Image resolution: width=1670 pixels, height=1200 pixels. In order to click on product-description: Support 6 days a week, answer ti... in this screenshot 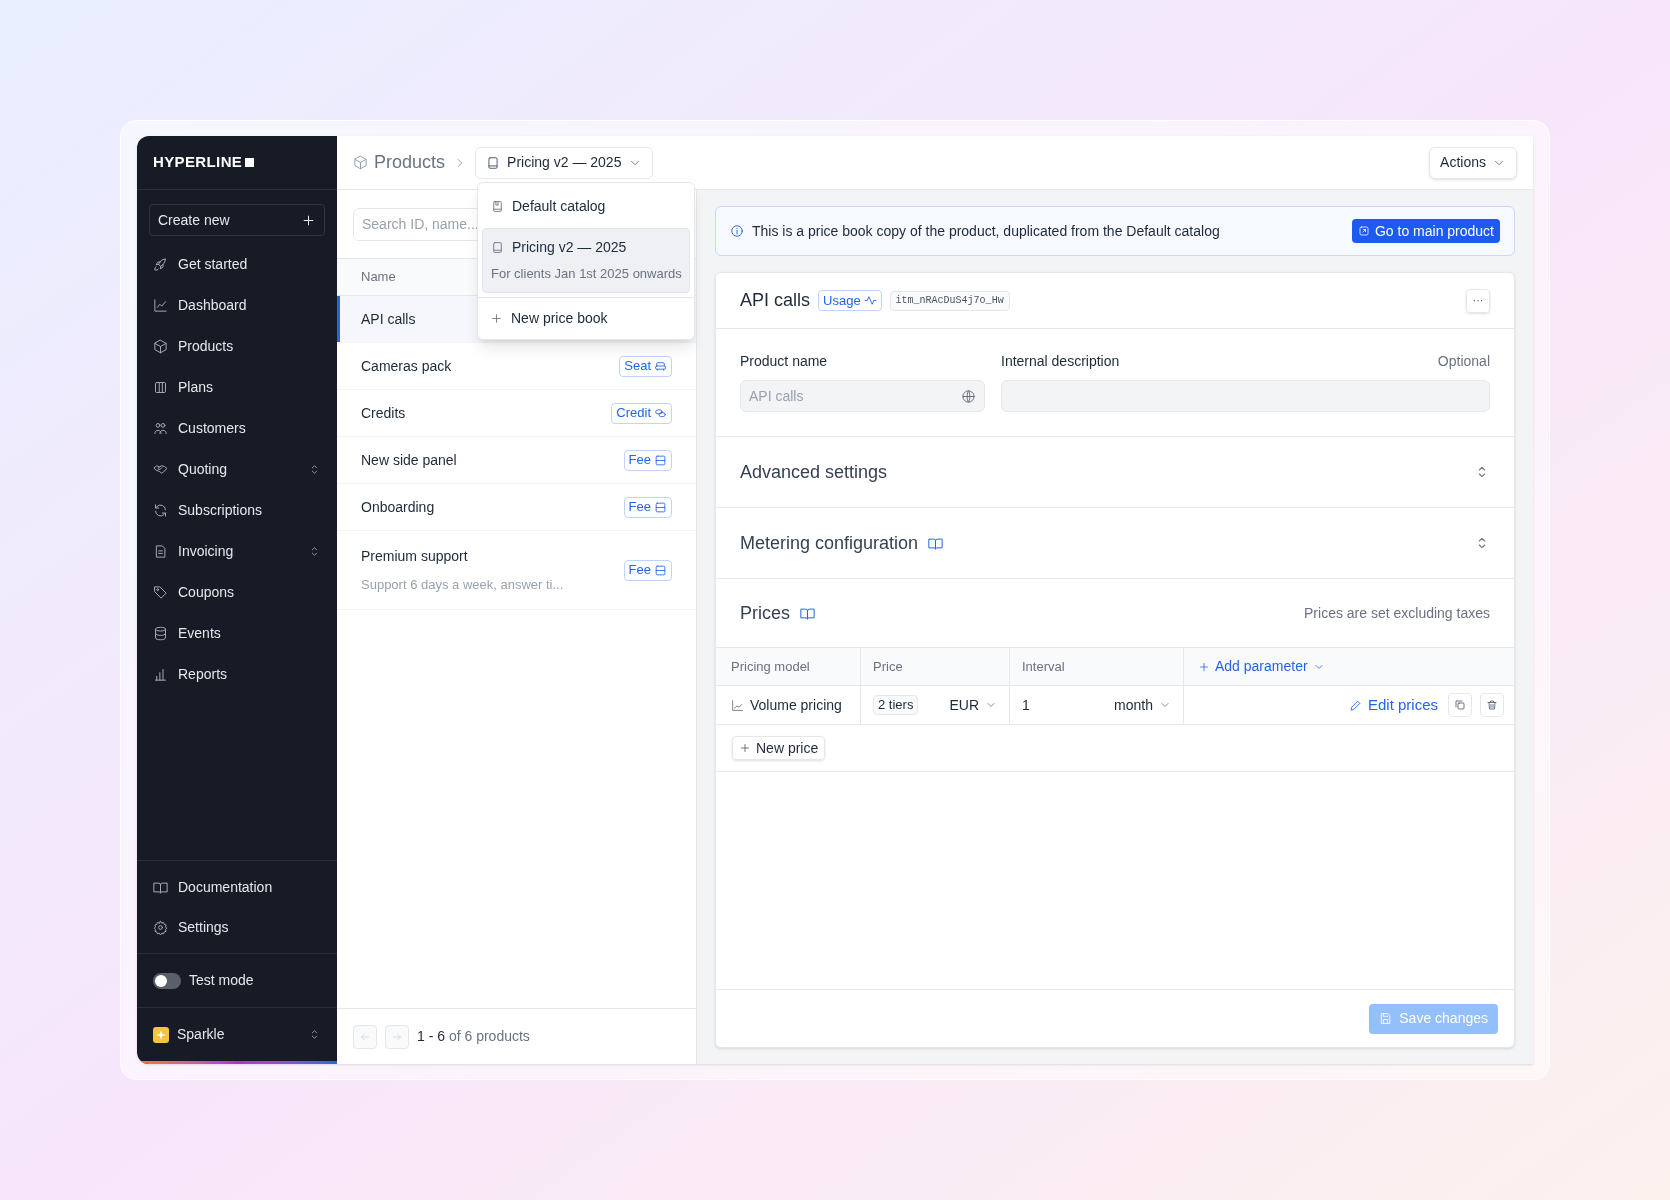, I will do `click(462, 584)`.